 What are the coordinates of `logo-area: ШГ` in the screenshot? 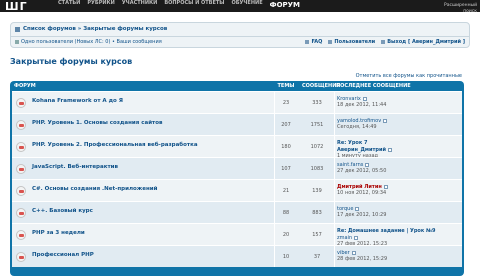 It's located at (21, 6).